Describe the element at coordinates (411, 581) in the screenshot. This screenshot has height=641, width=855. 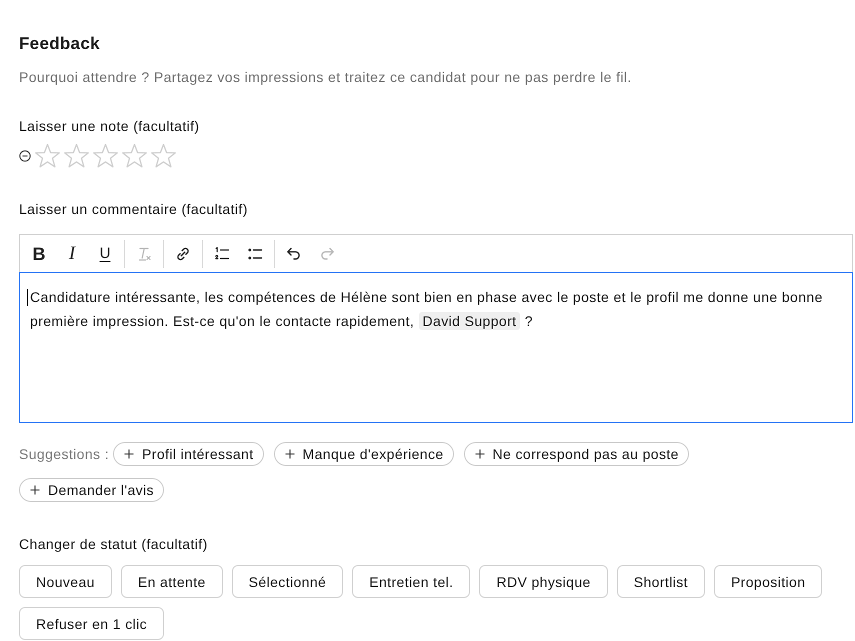
I see `status-button: Entretien tel.` at that location.